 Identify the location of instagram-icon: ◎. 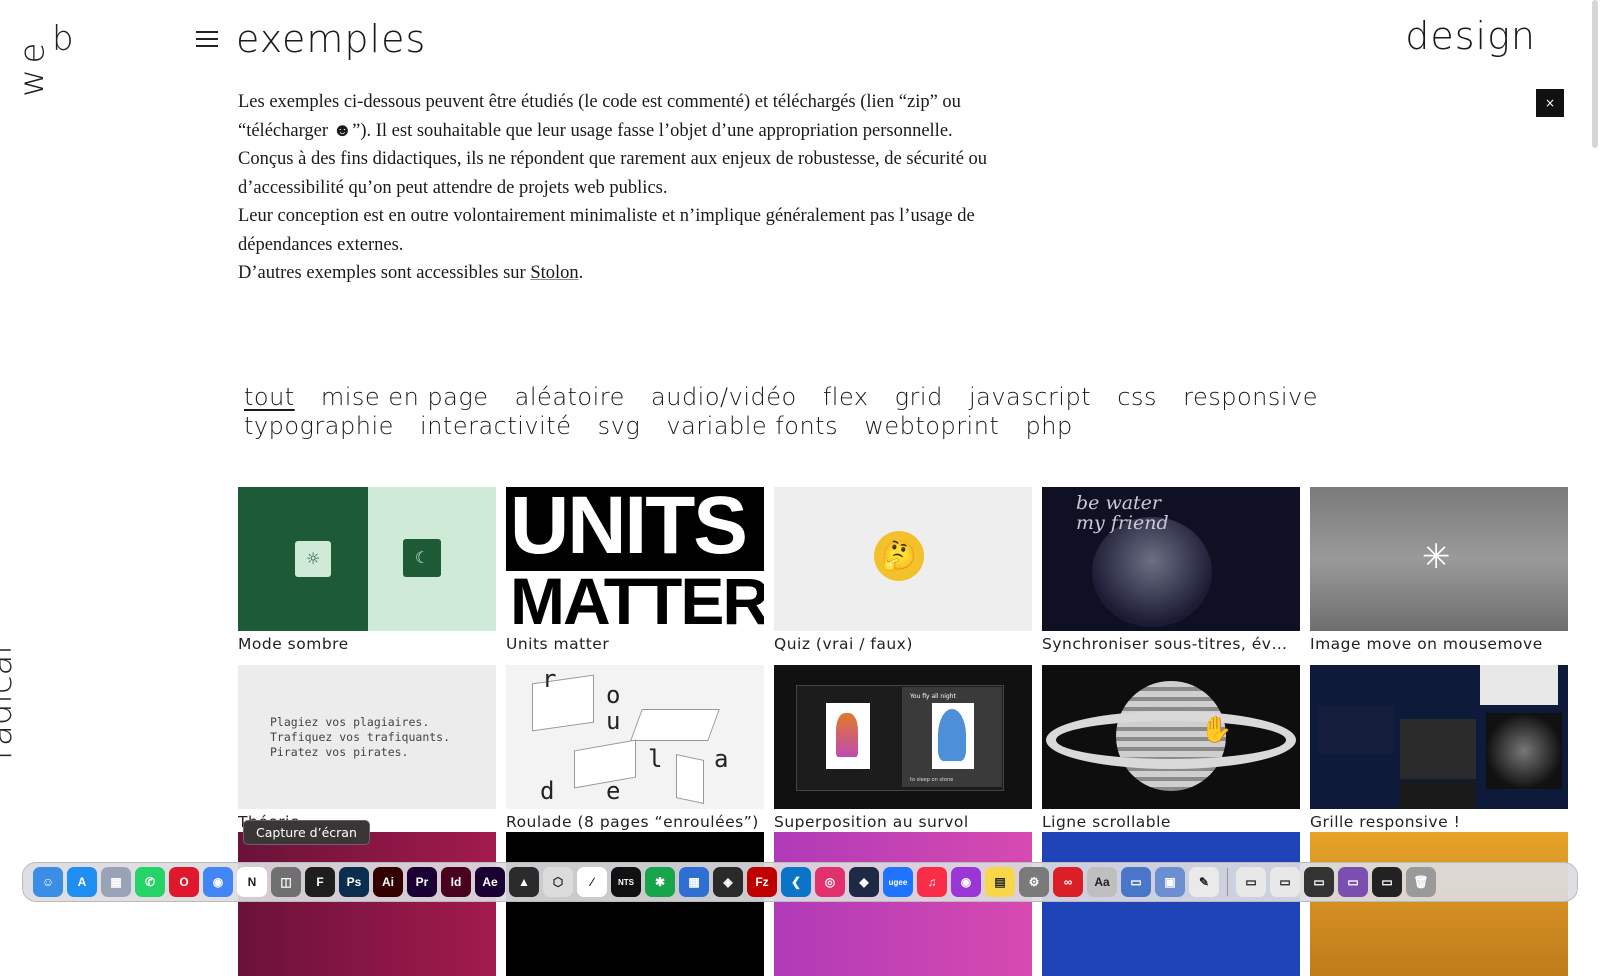
(830, 882).